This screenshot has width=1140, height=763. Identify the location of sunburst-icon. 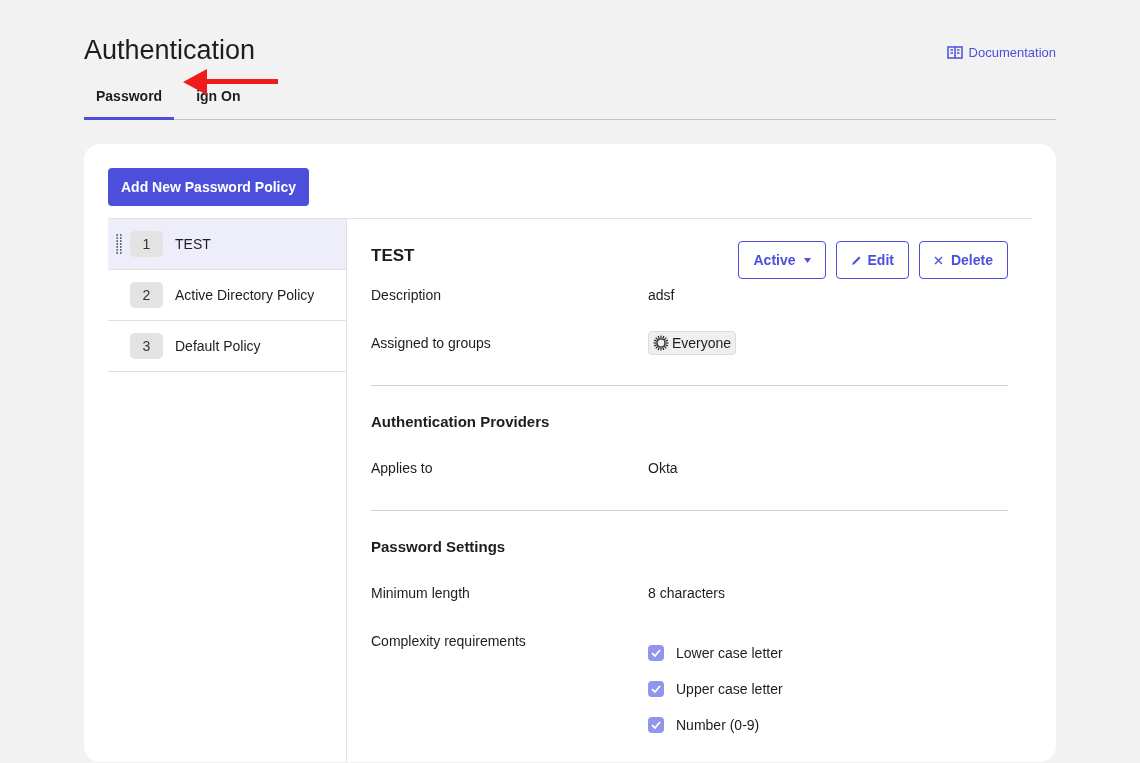
(661, 343).